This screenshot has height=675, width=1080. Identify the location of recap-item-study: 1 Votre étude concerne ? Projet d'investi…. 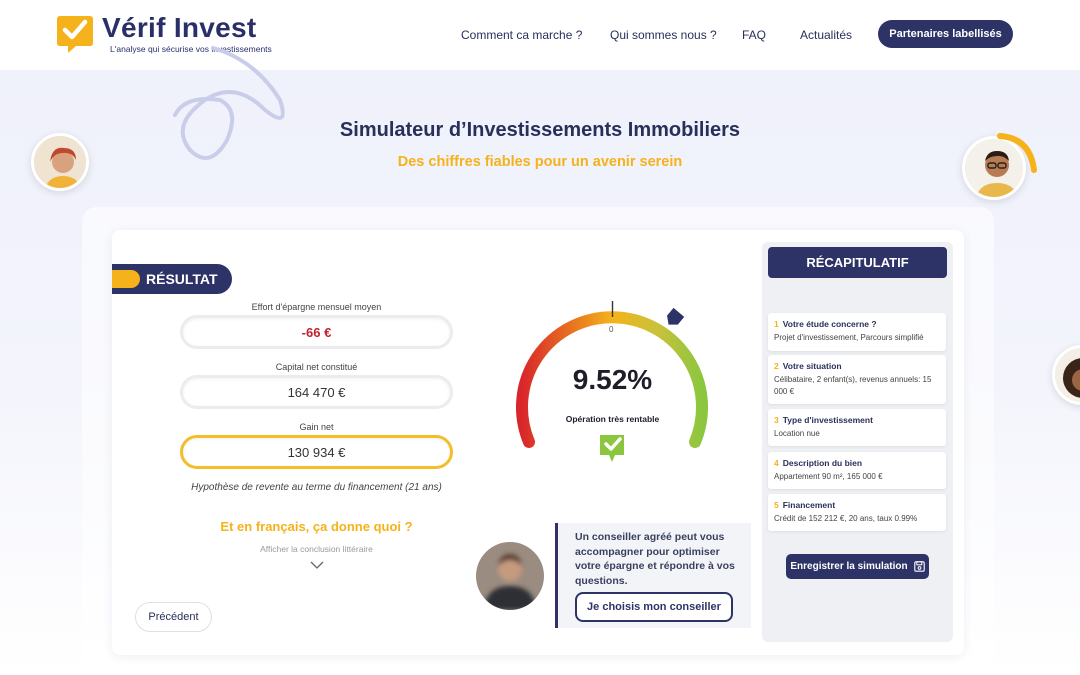
(857, 332).